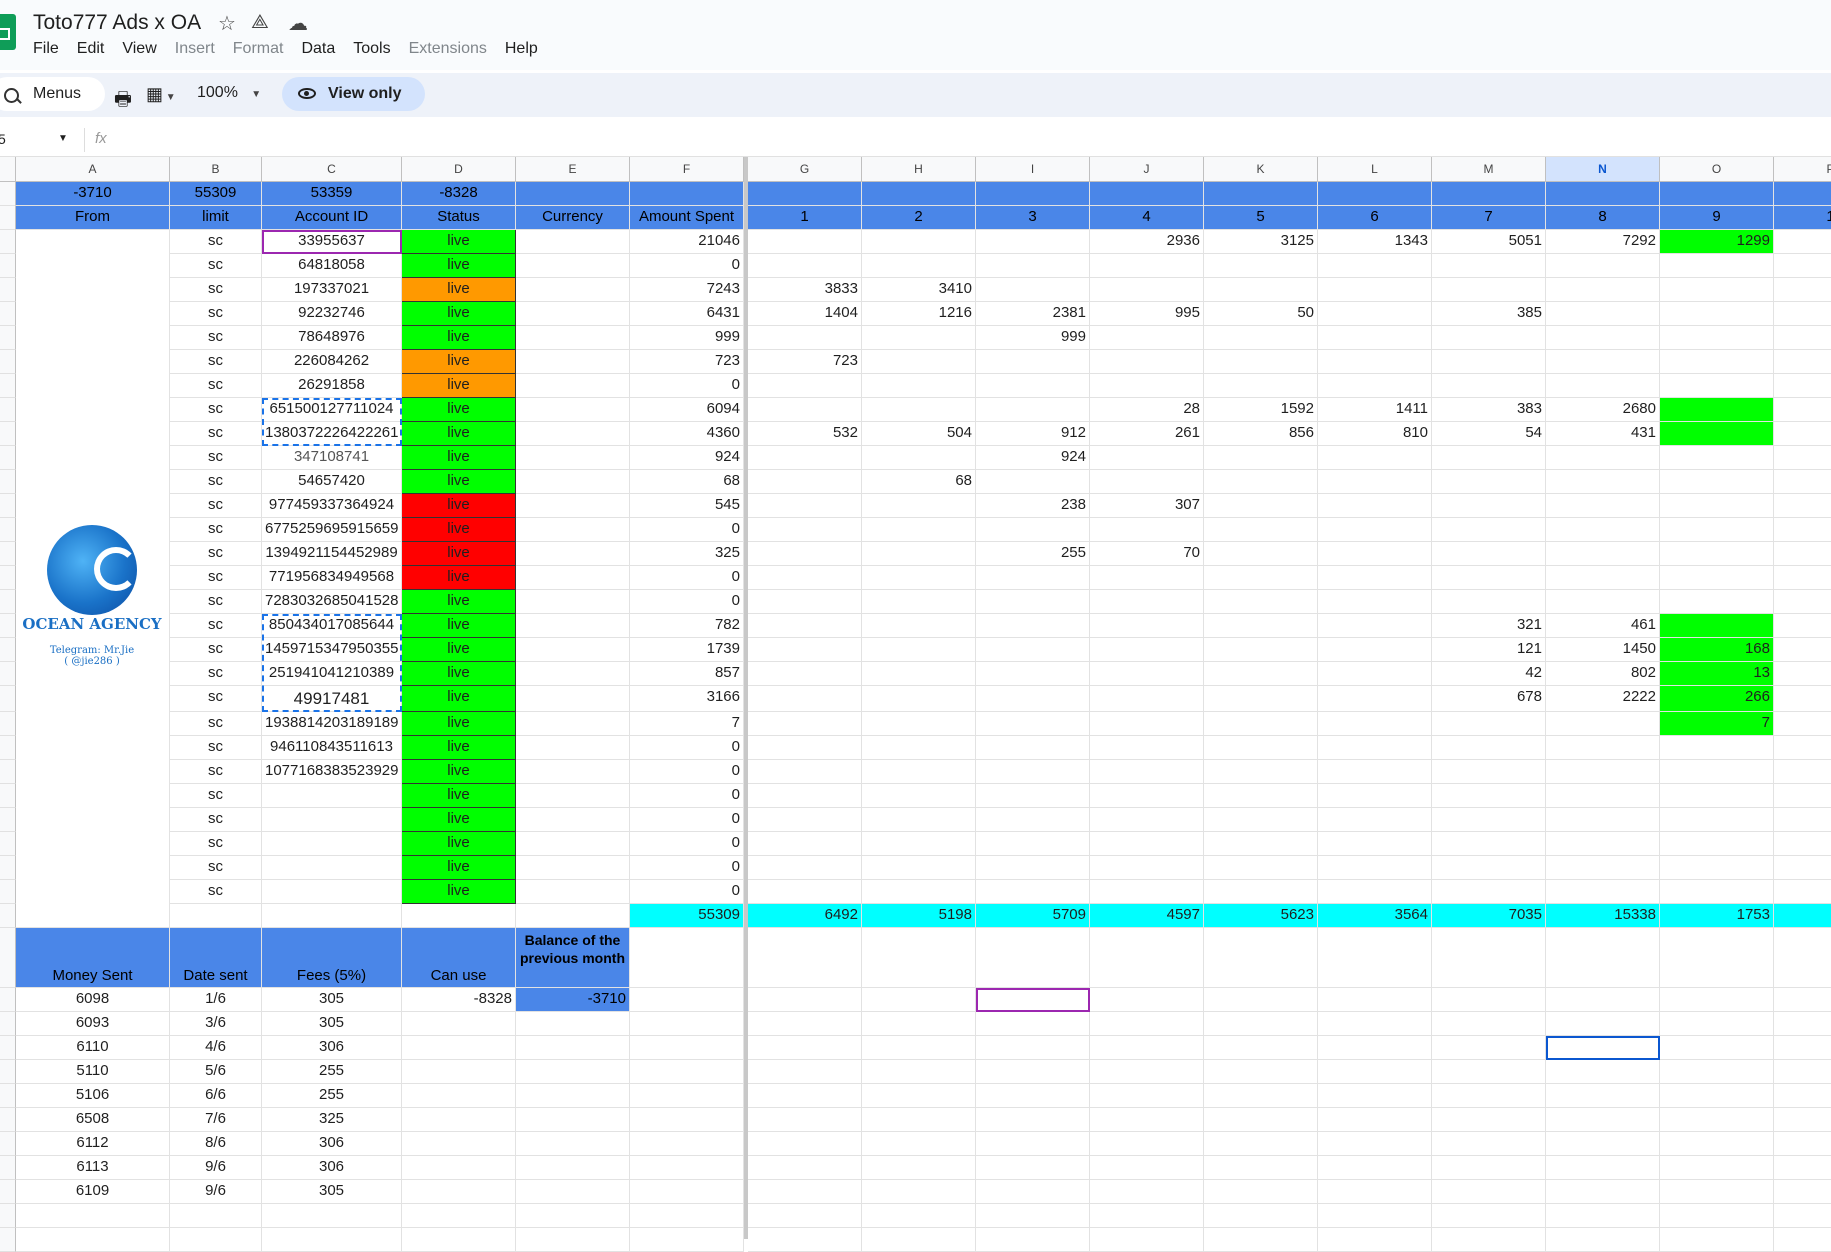 The width and height of the screenshot is (1831, 1252). I want to click on money-sent-cell: 6093, so click(93, 1024).